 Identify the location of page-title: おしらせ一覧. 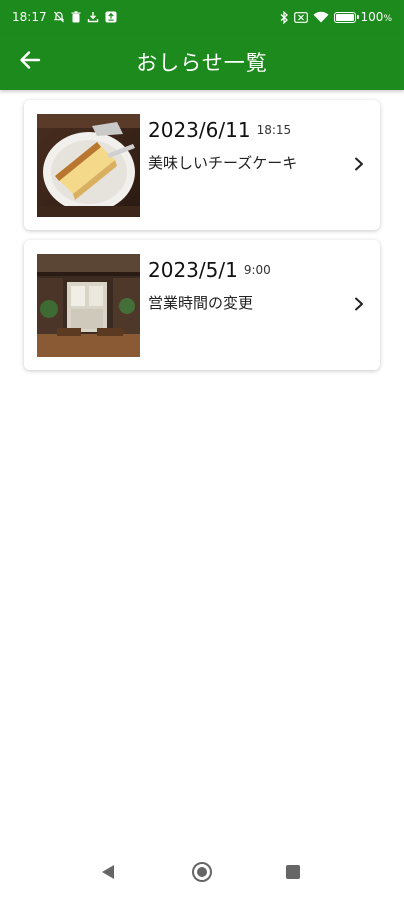
(202, 63).